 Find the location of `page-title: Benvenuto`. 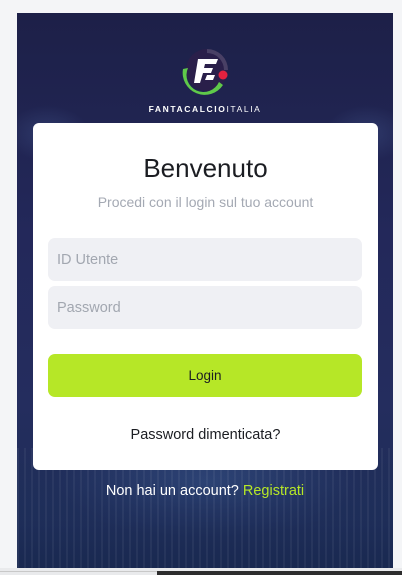

page-title: Benvenuto is located at coordinates (205, 168).